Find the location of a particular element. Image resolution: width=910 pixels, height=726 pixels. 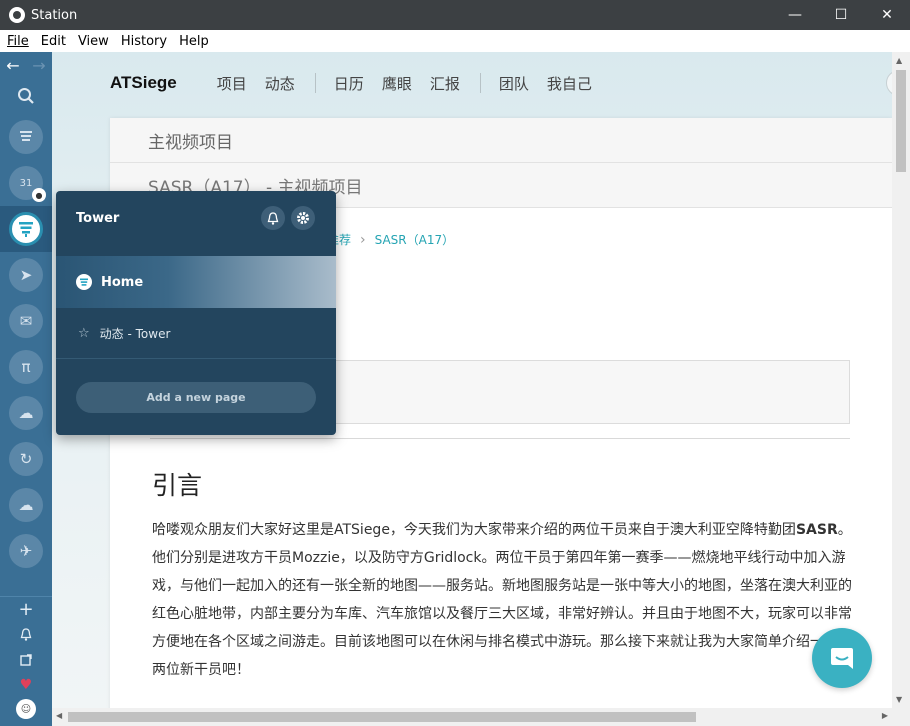

dock-app-tower-alt is located at coordinates (26, 137).